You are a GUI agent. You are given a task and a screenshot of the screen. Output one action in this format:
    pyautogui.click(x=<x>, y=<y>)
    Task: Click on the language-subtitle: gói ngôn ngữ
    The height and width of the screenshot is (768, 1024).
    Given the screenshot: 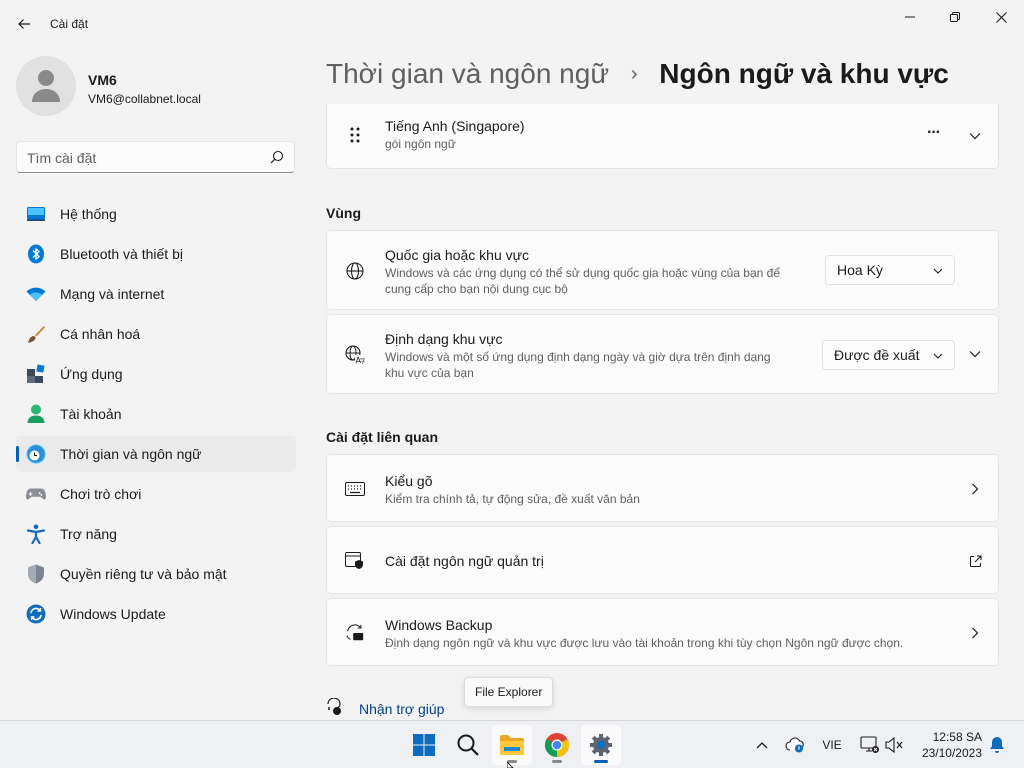 What is the action you would take?
    pyautogui.click(x=420, y=144)
    